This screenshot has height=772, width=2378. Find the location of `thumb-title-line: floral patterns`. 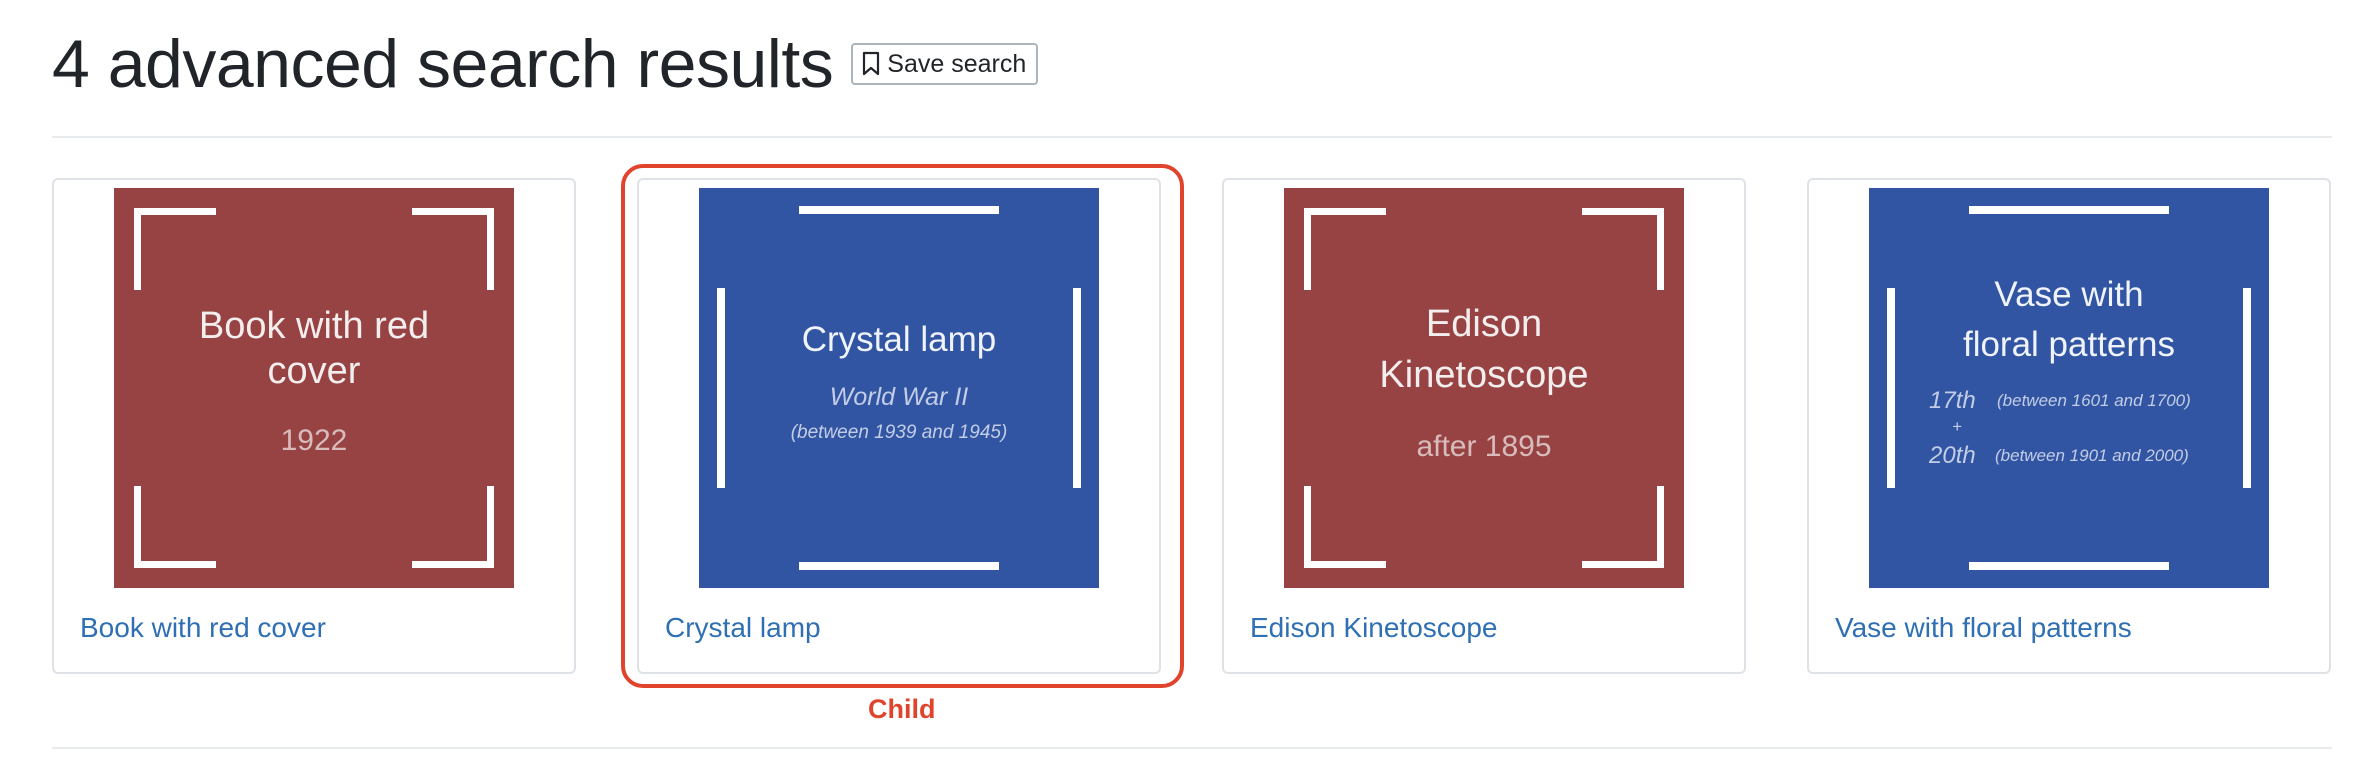

thumb-title-line: floral patterns is located at coordinates (2069, 344).